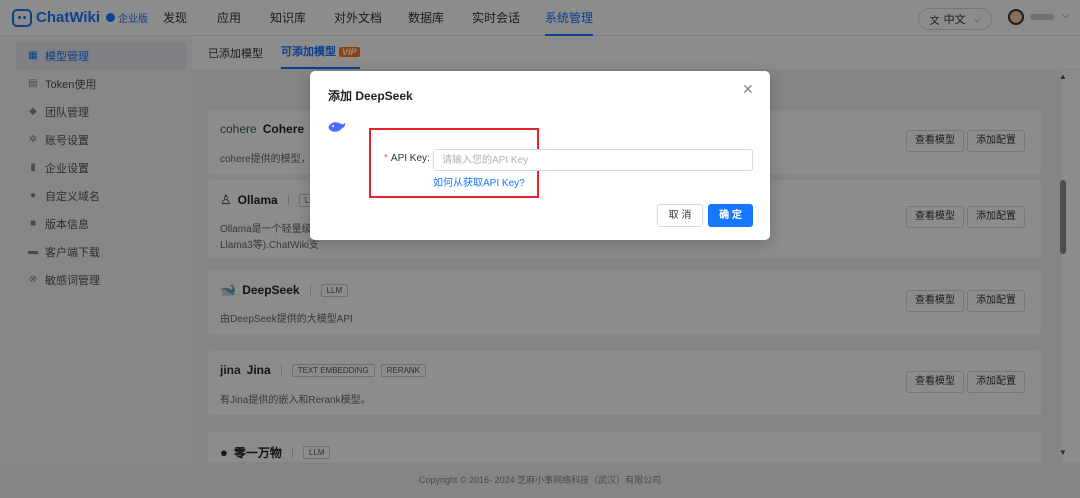  What do you see at coordinates (410, 158) in the screenshot?
I see `api-key-label-text: API Key:` at bounding box center [410, 158].